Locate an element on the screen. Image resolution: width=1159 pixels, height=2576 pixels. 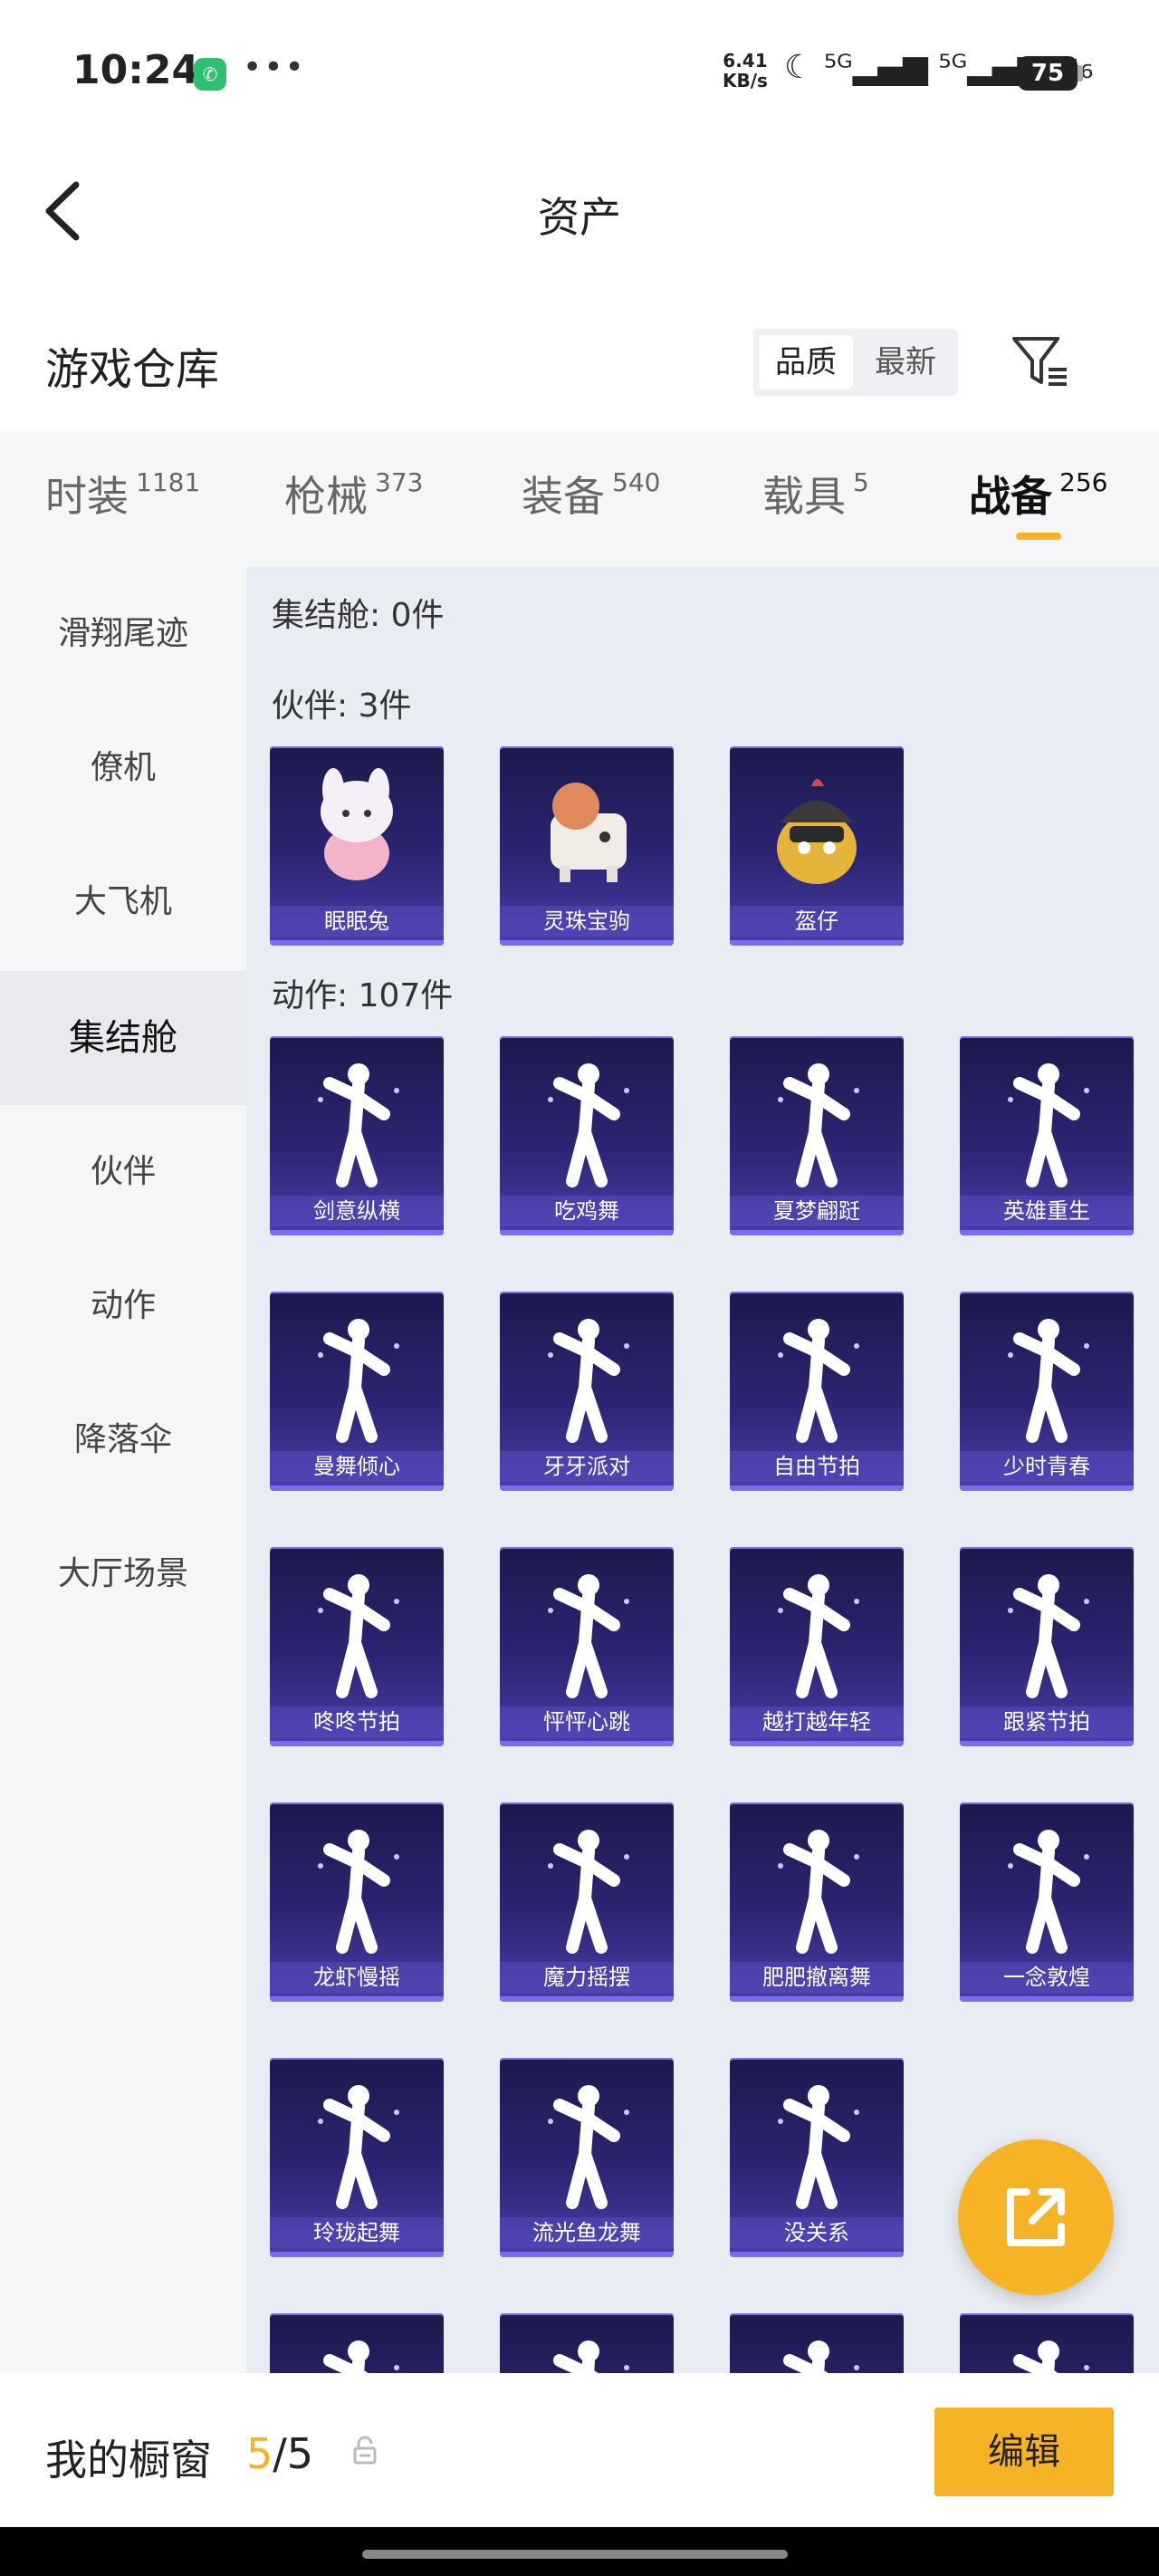
item-card: 眠眠兔 is located at coordinates (357, 846).